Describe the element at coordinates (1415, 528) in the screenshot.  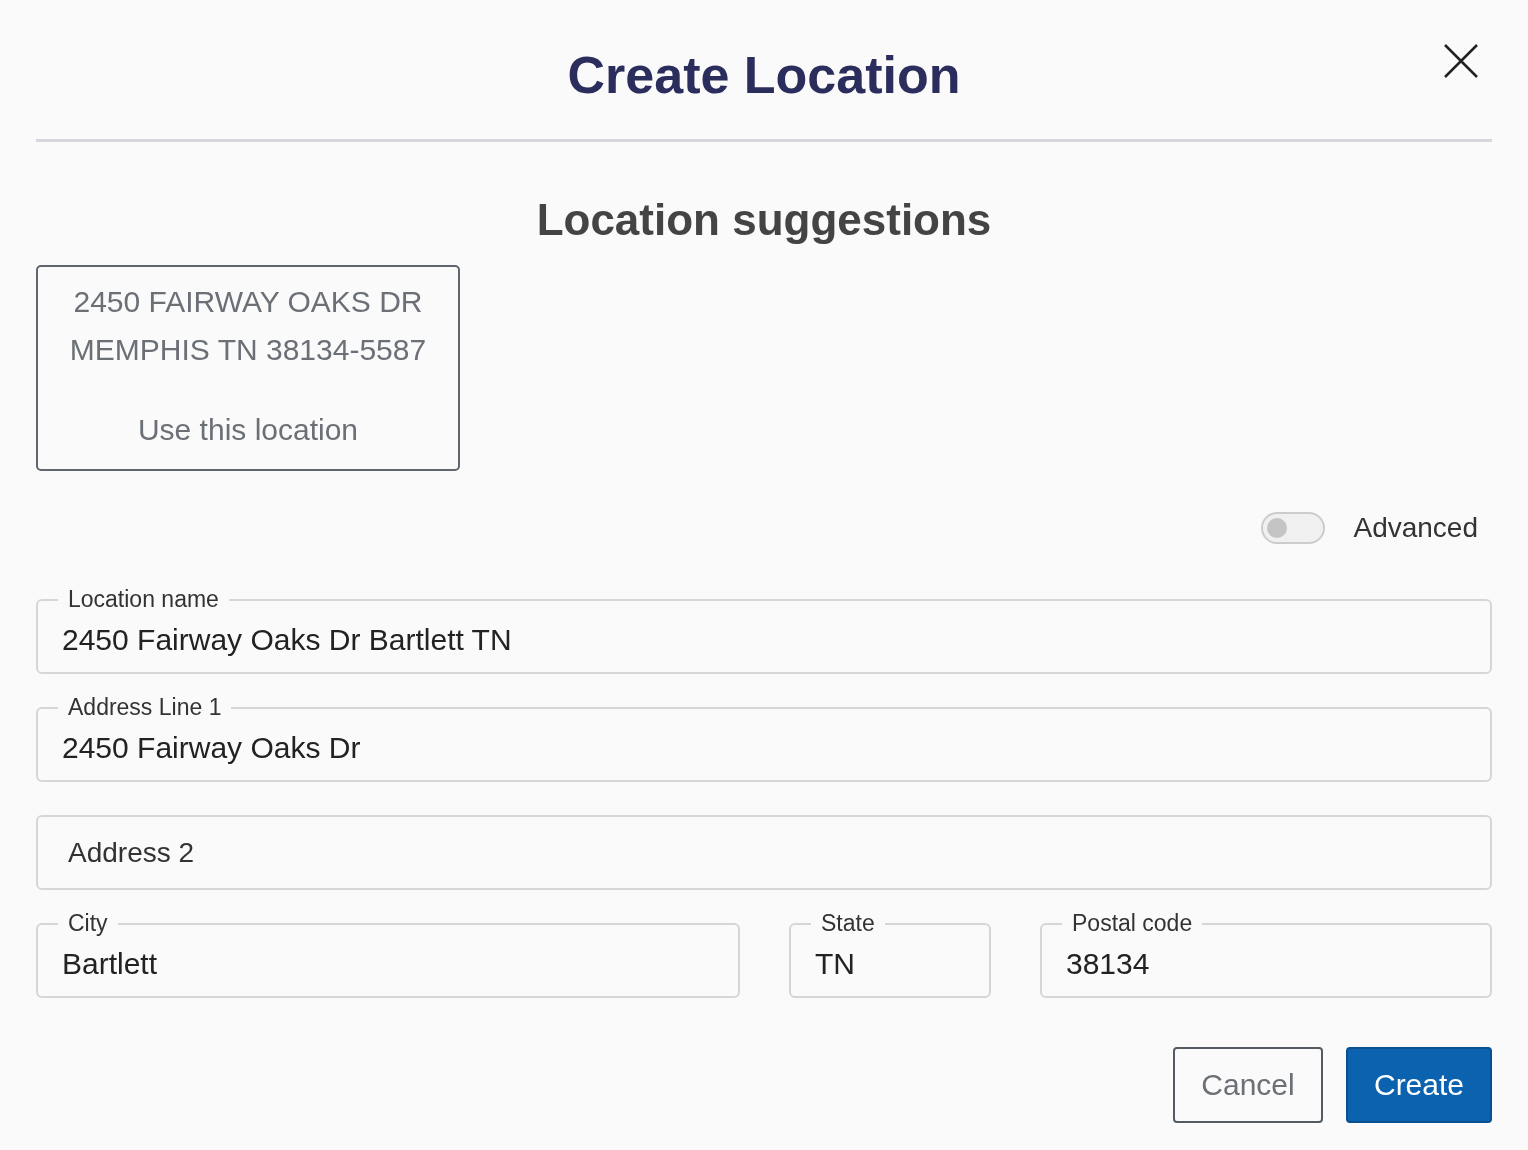
I see `toggle-label: Advanced` at that location.